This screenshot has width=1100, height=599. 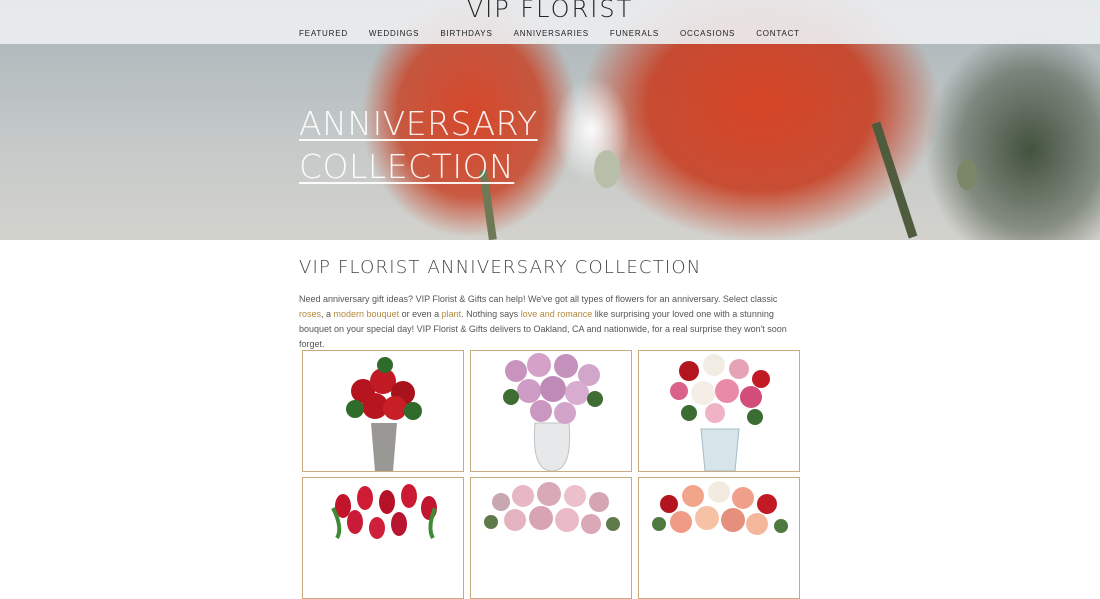 I want to click on plant-link: plant, so click(x=452, y=314).